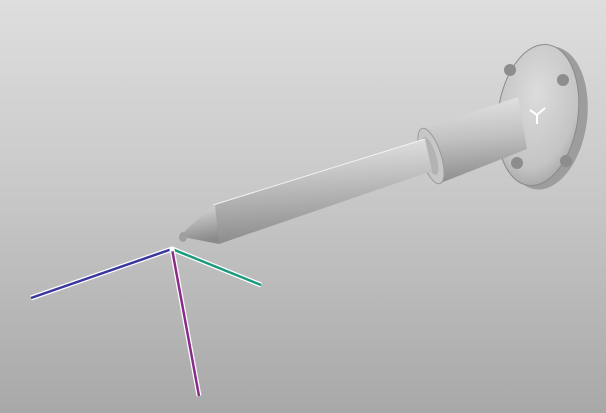 The image size is (606, 413). Describe the element at coordinates (199, 224) in the screenshot. I see `shaft-tip` at that location.